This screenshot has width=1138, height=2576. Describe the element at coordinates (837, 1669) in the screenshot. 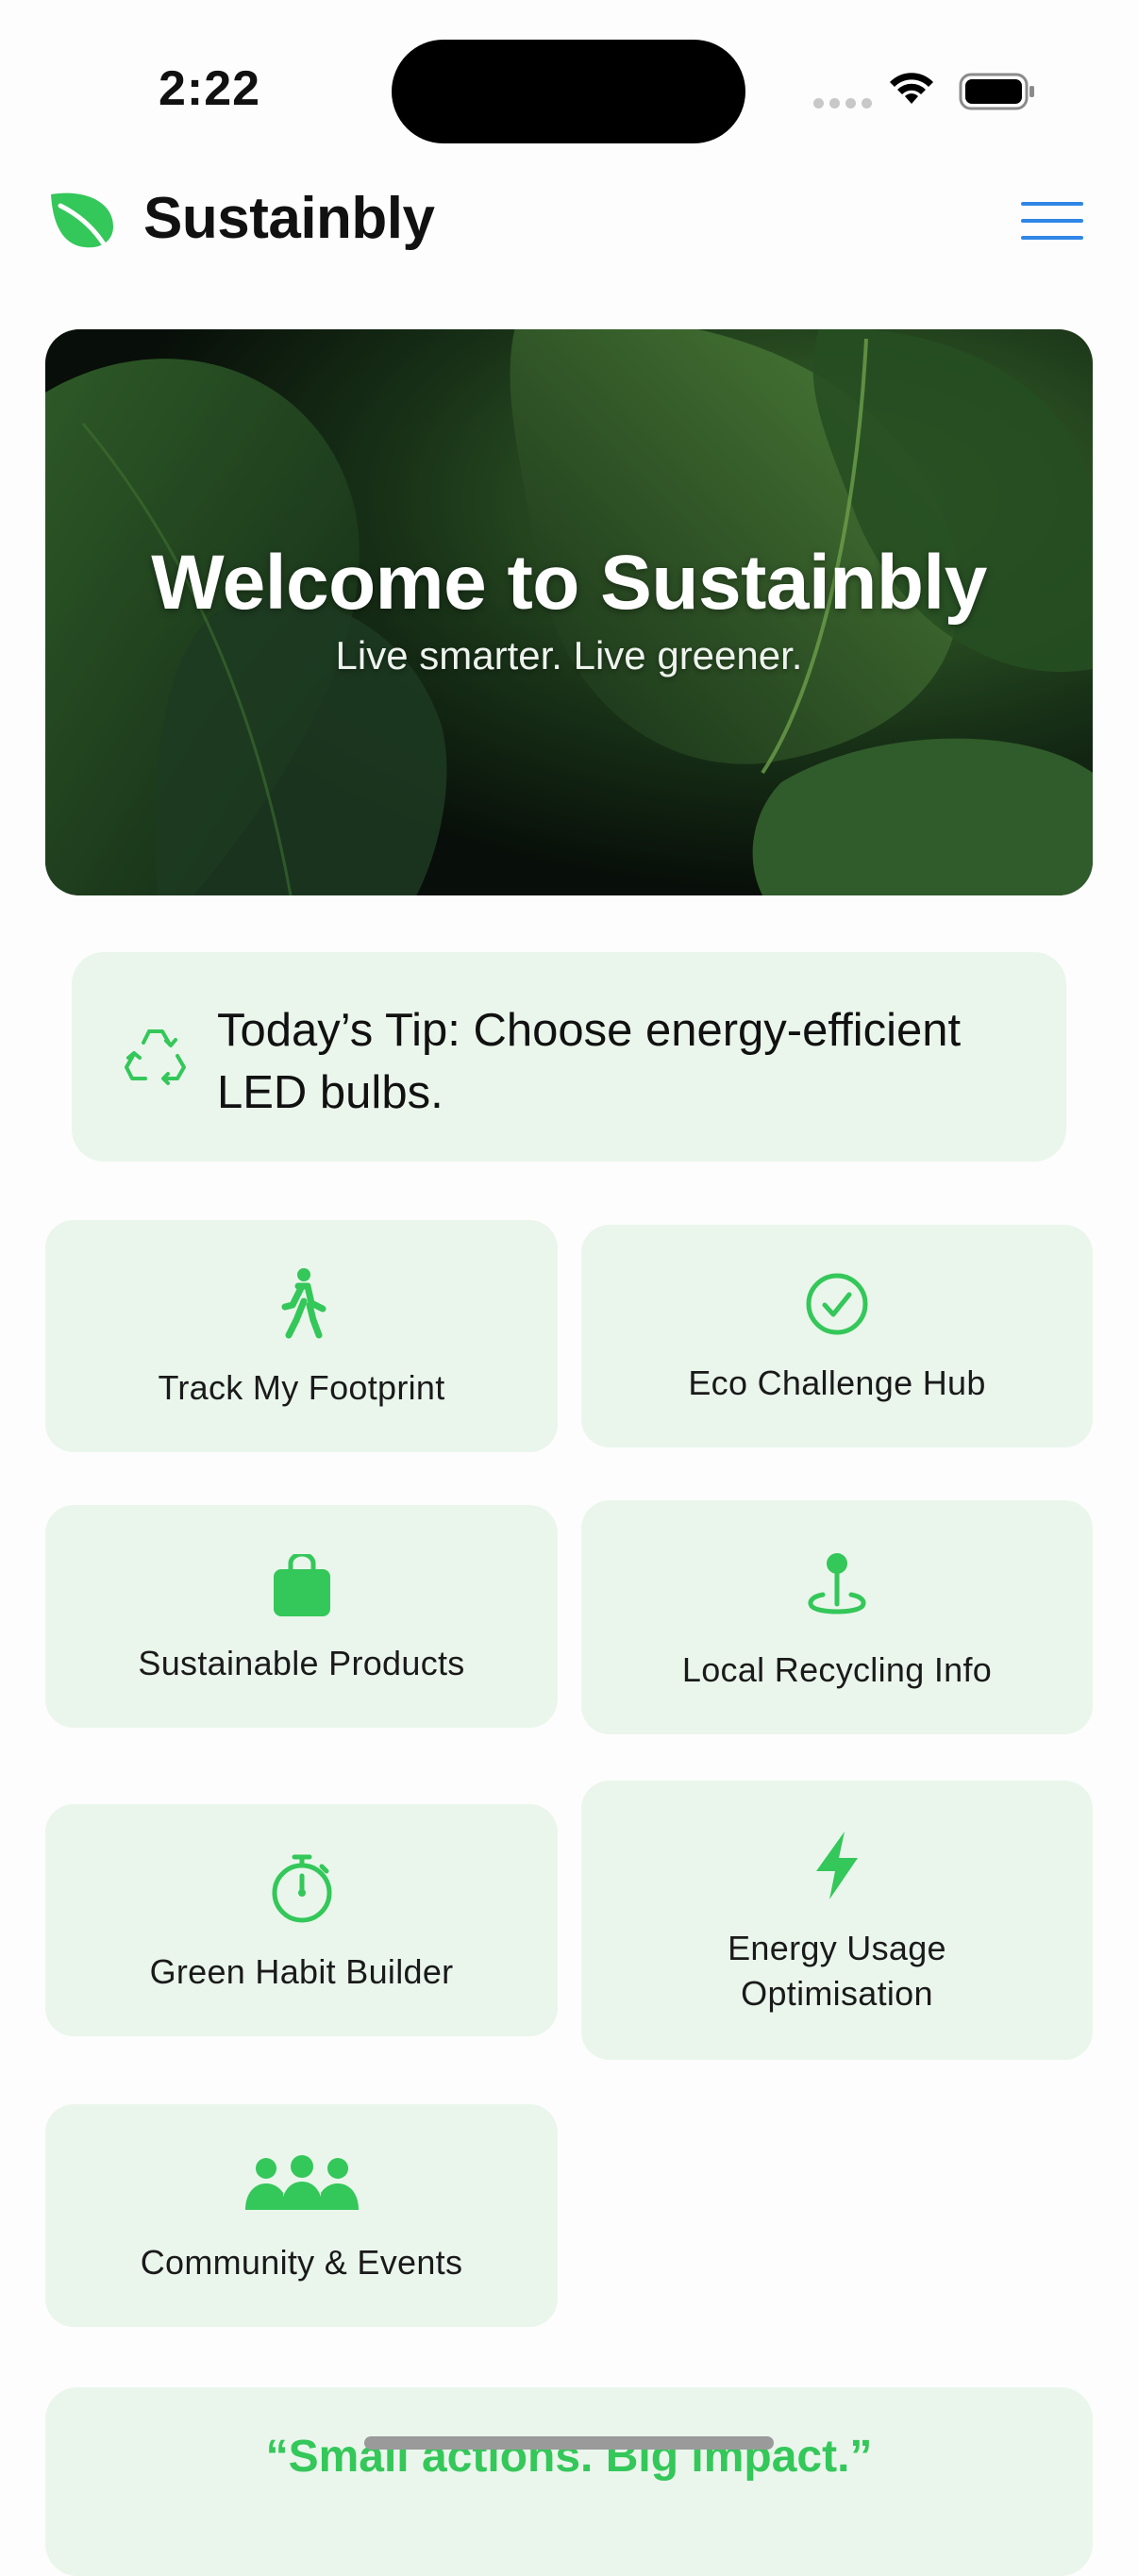

I see `feature-label: Local Recycling Info` at that location.